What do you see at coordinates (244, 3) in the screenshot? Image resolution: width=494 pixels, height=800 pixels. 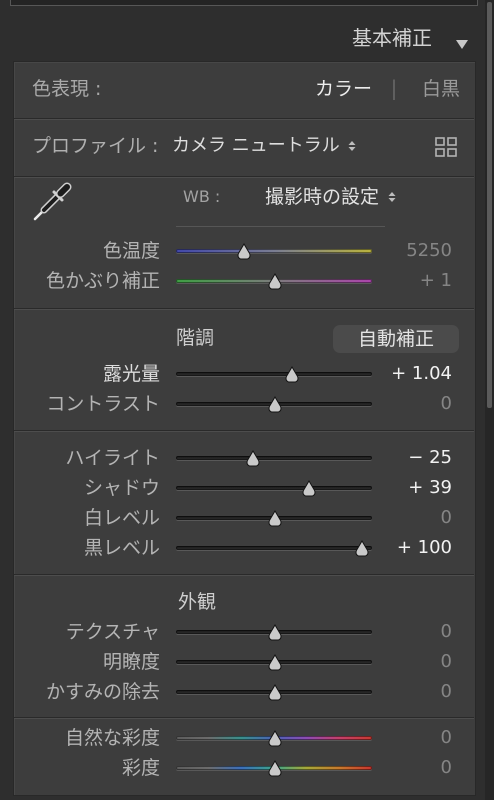 I see `previous-panel-edge` at bounding box center [244, 3].